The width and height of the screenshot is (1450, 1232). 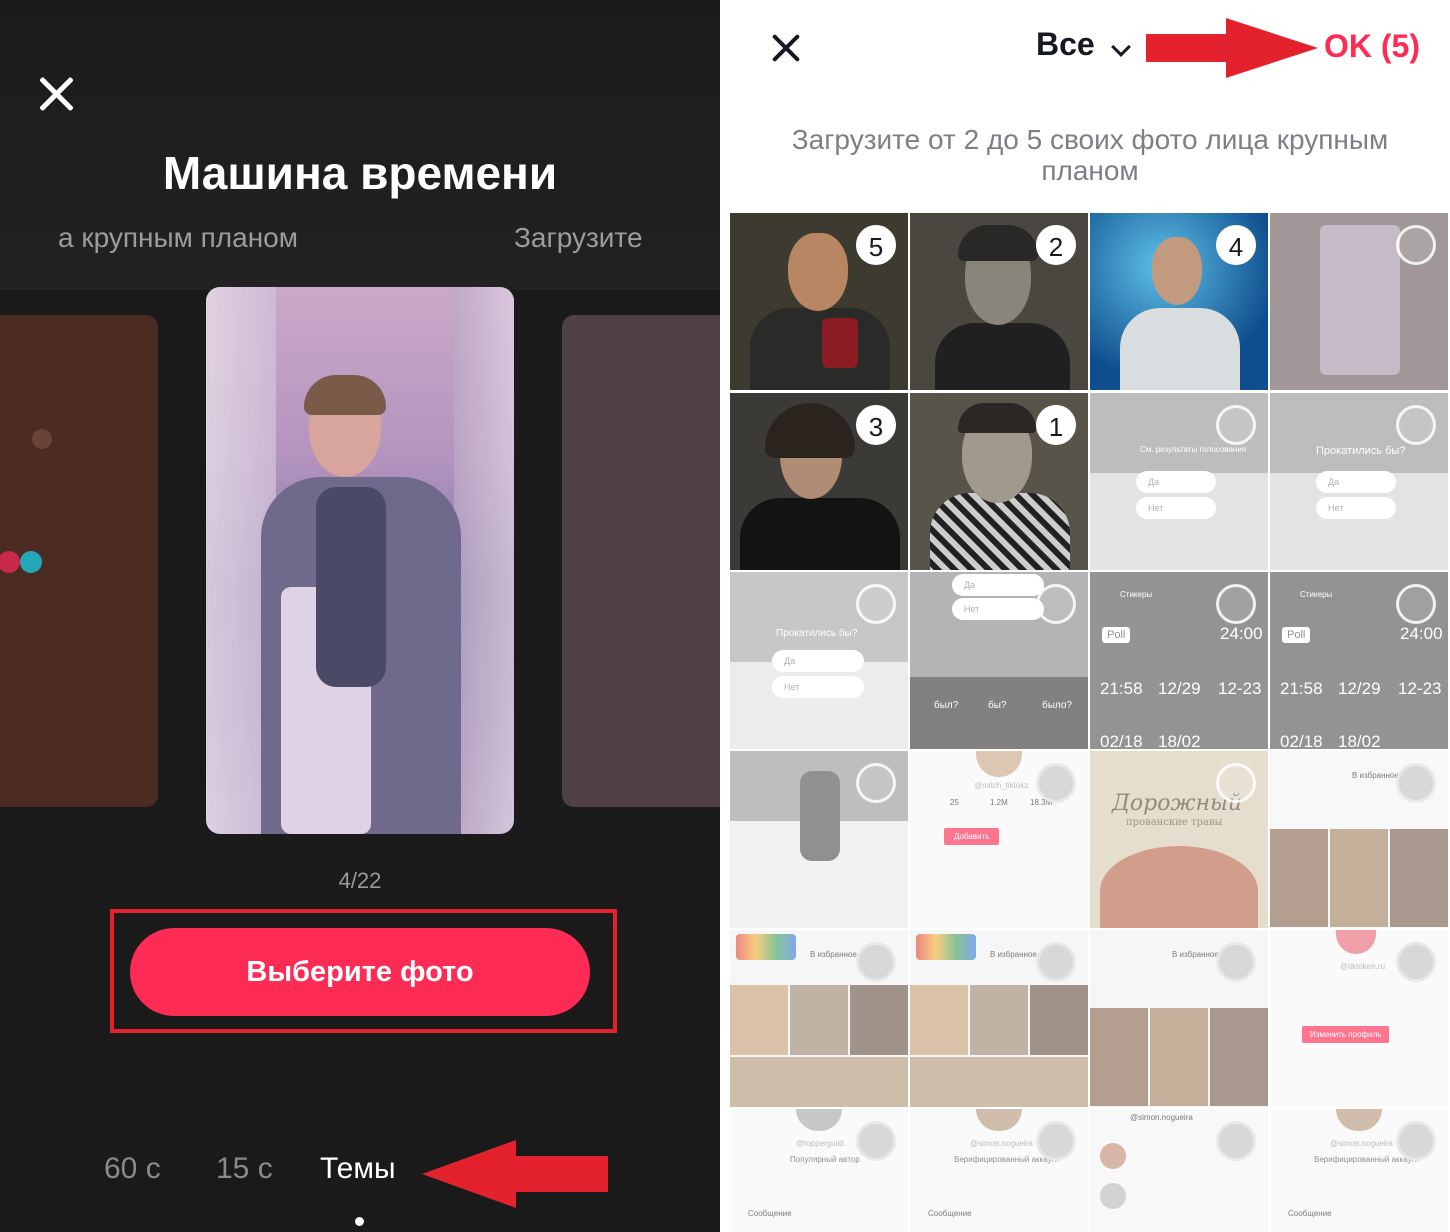 I want to click on divider, so click(x=725, y=616).